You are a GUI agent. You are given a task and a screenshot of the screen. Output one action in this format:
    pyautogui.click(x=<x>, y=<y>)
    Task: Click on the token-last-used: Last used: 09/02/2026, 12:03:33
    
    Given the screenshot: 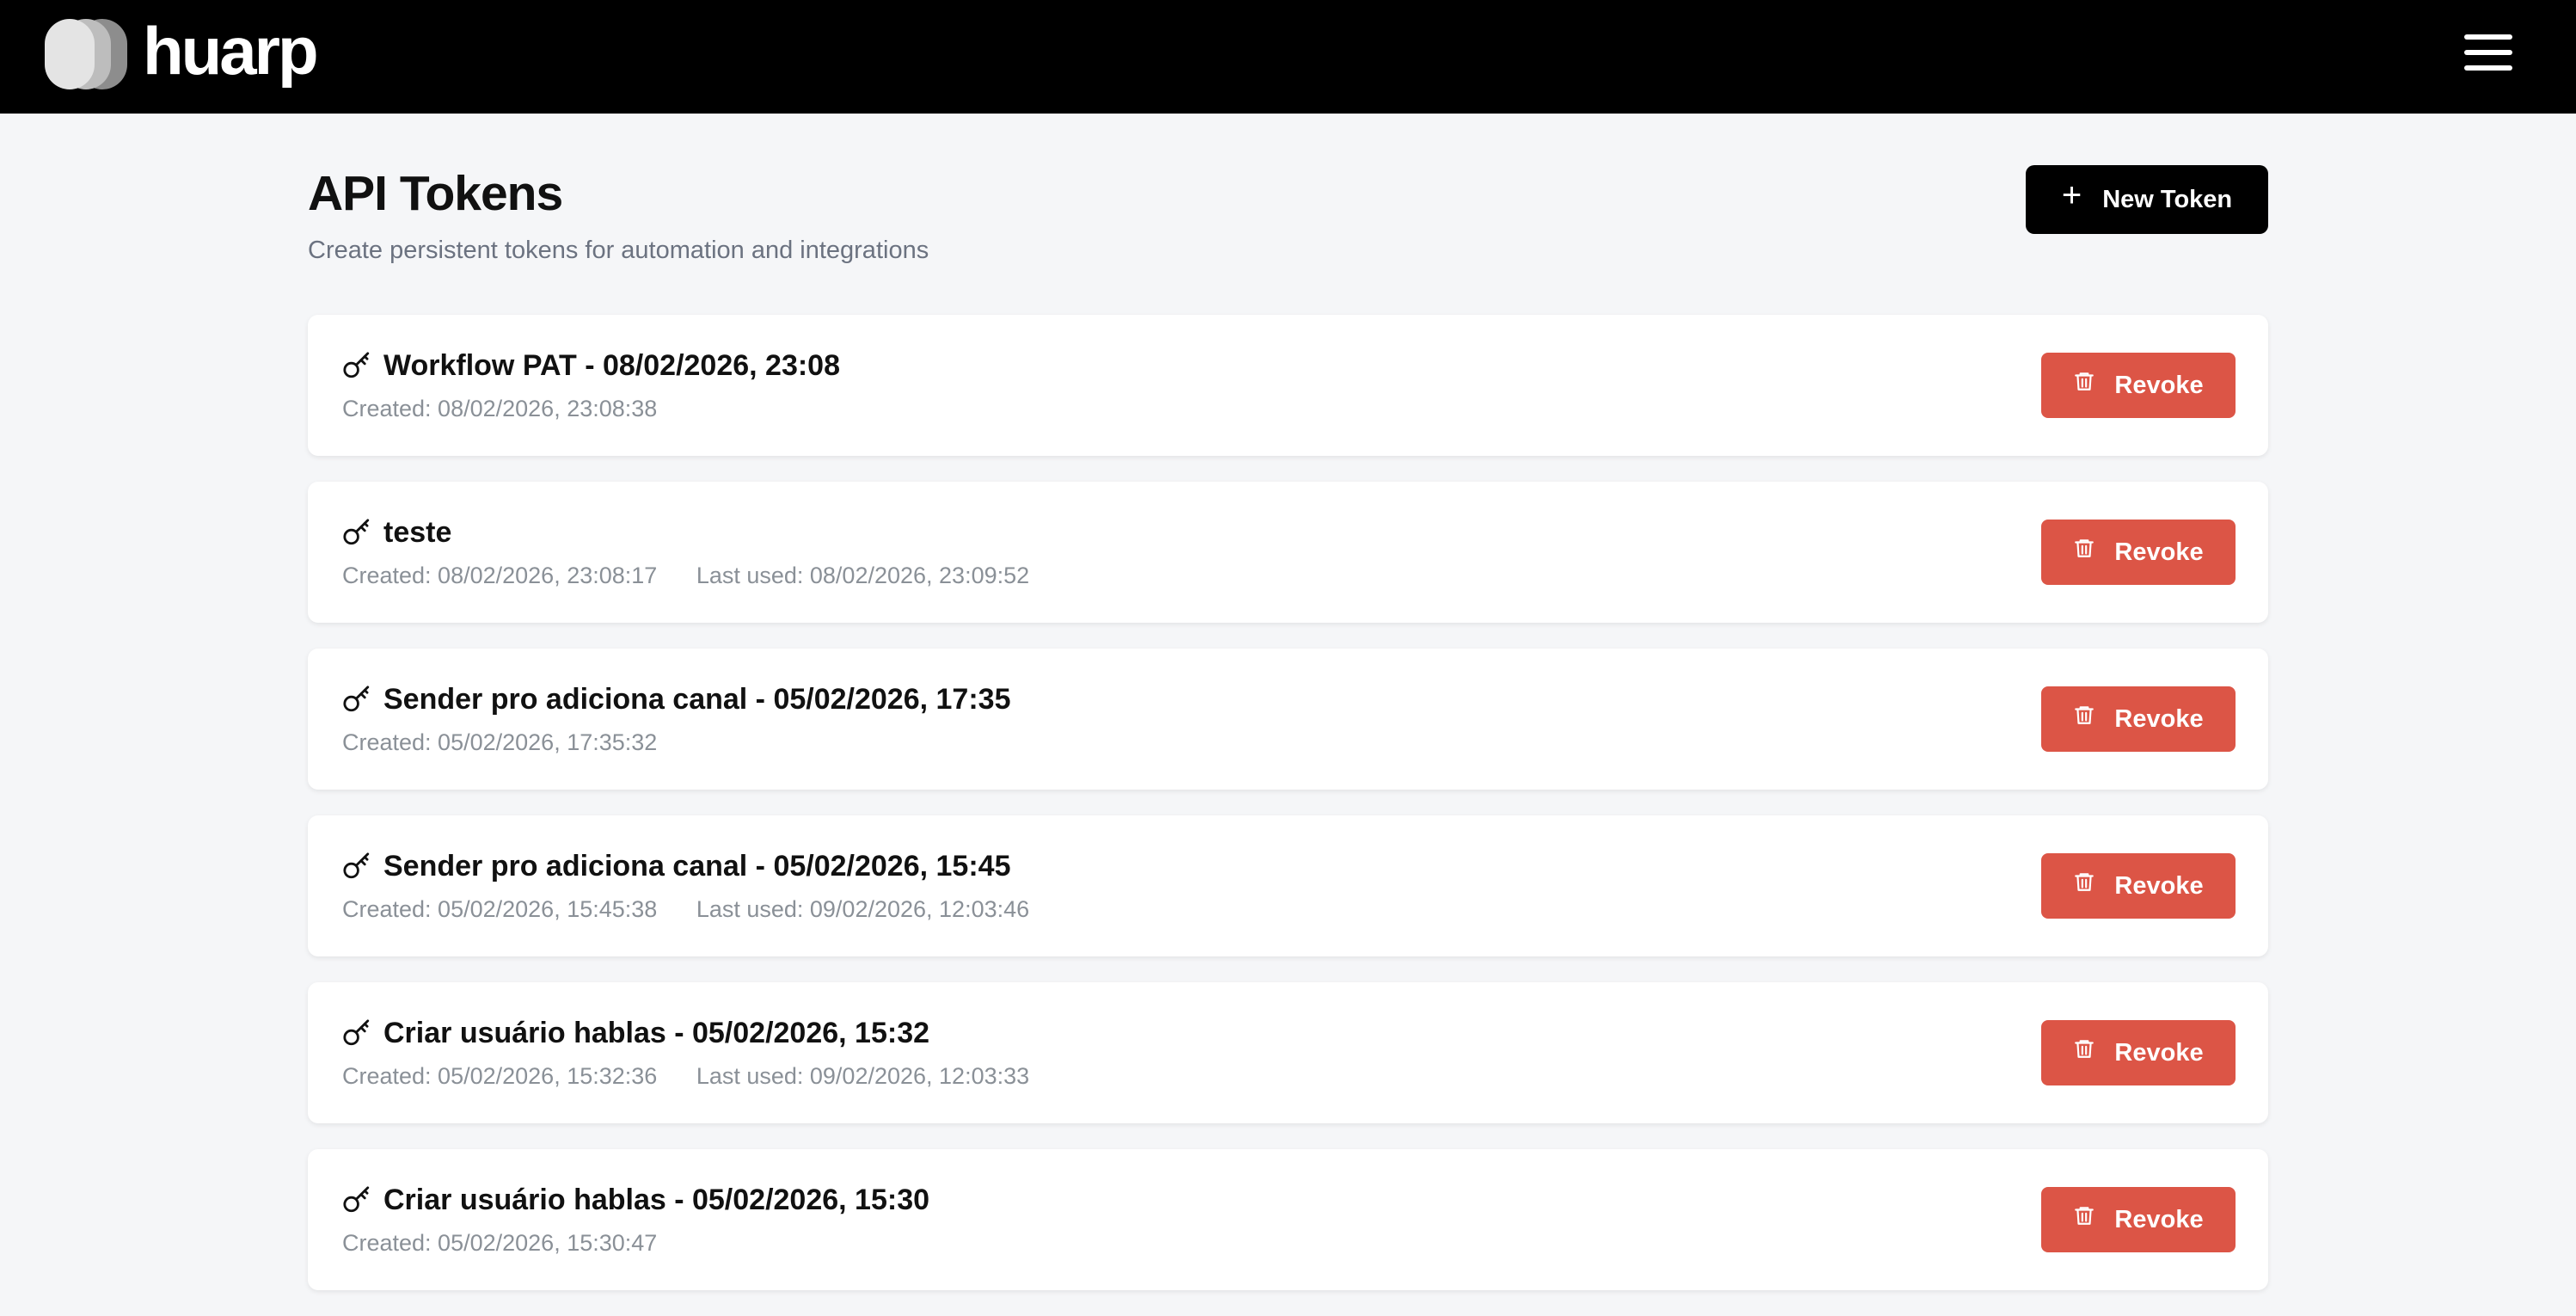 What is the action you would take?
    pyautogui.click(x=863, y=1076)
    